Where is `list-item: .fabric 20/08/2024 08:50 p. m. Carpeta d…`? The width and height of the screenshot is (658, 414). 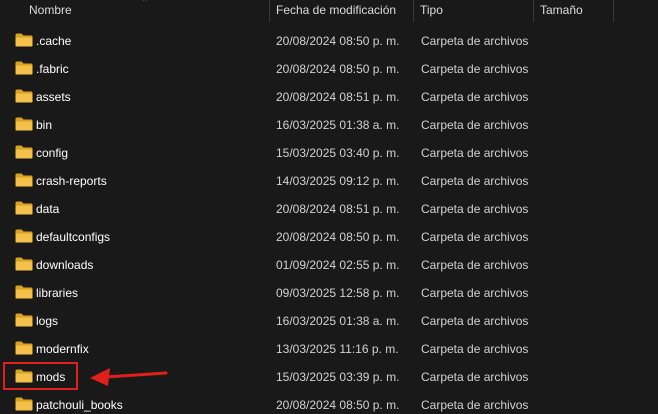
list-item: .fabric 20/08/2024 08:50 p. m. Carpeta d… is located at coordinates (329, 69).